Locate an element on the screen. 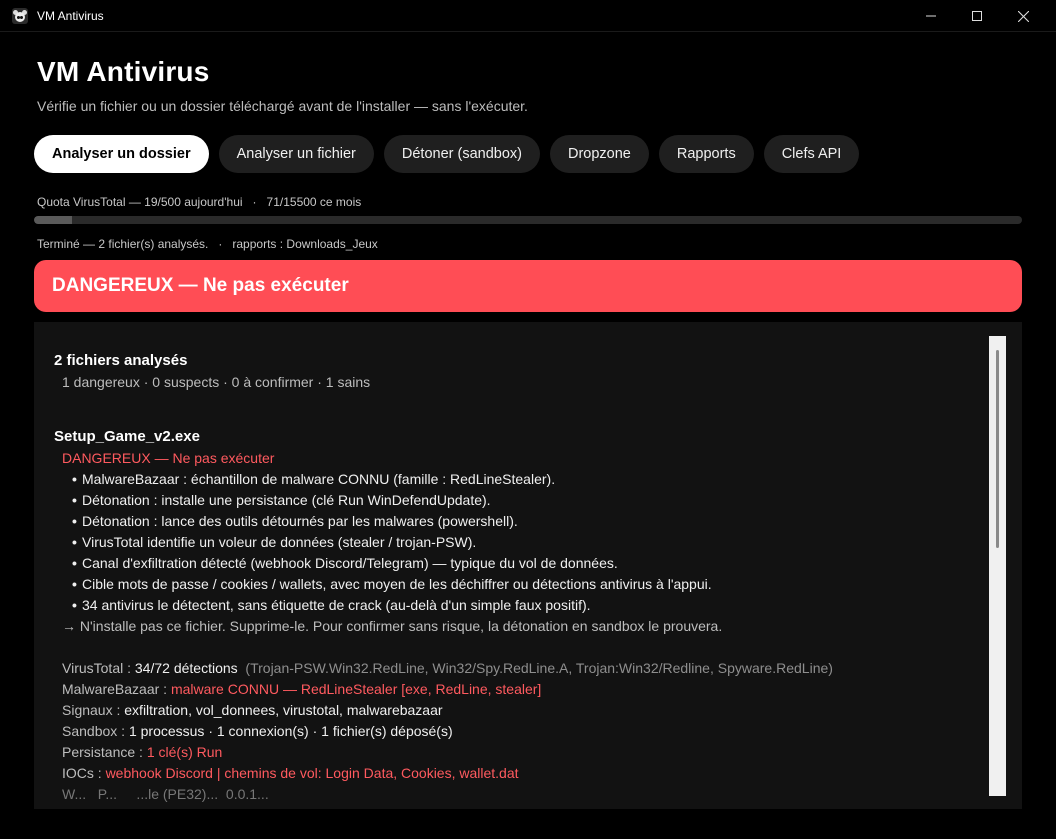 This screenshot has height=839, width=1056. panda-icon is located at coordinates (20, 16).